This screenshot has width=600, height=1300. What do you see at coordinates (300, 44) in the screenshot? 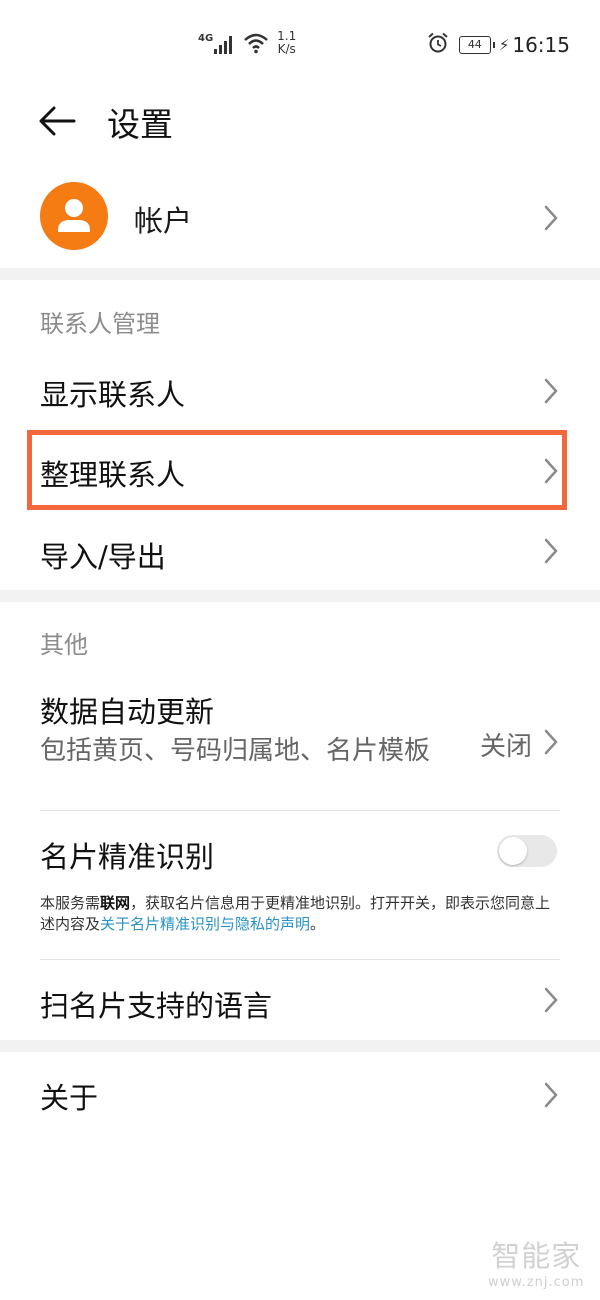
I see `status-bar: 4G 1.1 K/s 44 ⚡ 16:15` at bounding box center [300, 44].